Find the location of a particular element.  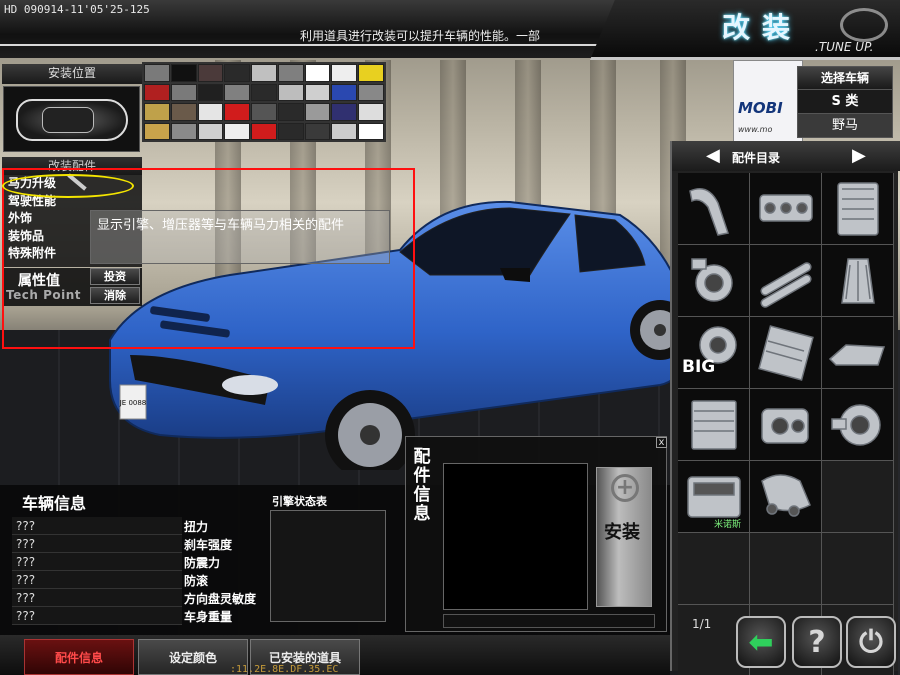

vehicle-selector: 选择车辆 S 类 野马 is located at coordinates (845, 102).